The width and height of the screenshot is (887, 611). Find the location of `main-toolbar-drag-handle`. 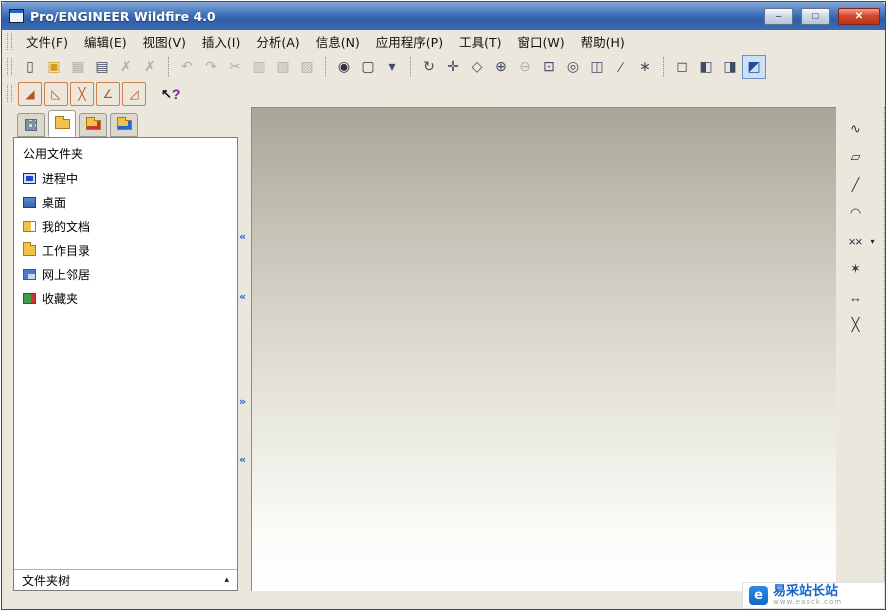

main-toolbar-drag-handle is located at coordinates (9, 66).